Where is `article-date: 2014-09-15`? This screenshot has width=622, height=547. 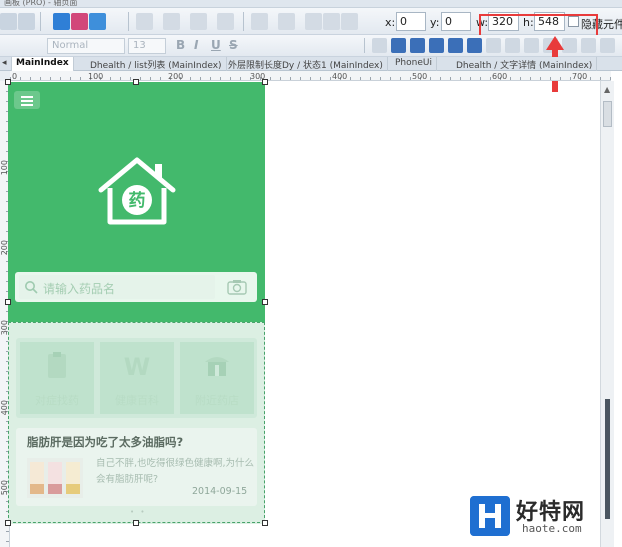
article-date: 2014-09-15 is located at coordinates (220, 491).